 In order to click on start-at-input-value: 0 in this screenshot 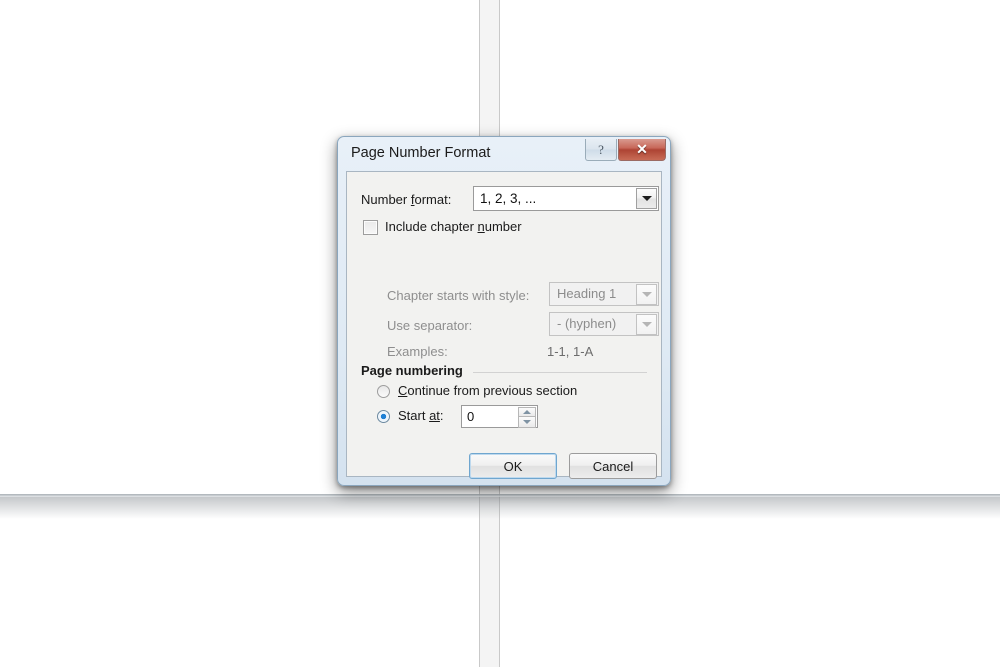, I will do `click(470, 416)`.